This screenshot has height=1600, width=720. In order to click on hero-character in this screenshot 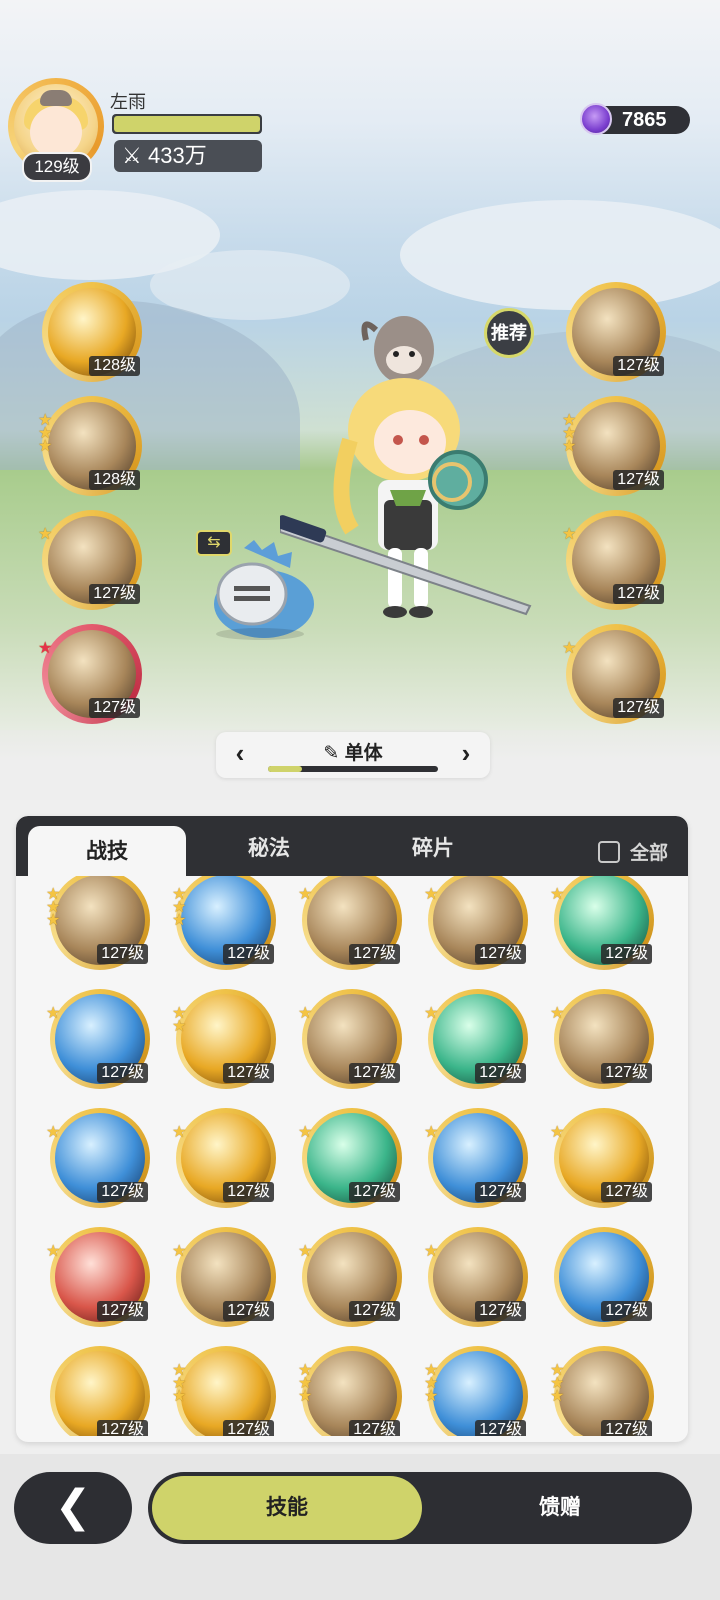, I will do `click(408, 470)`.